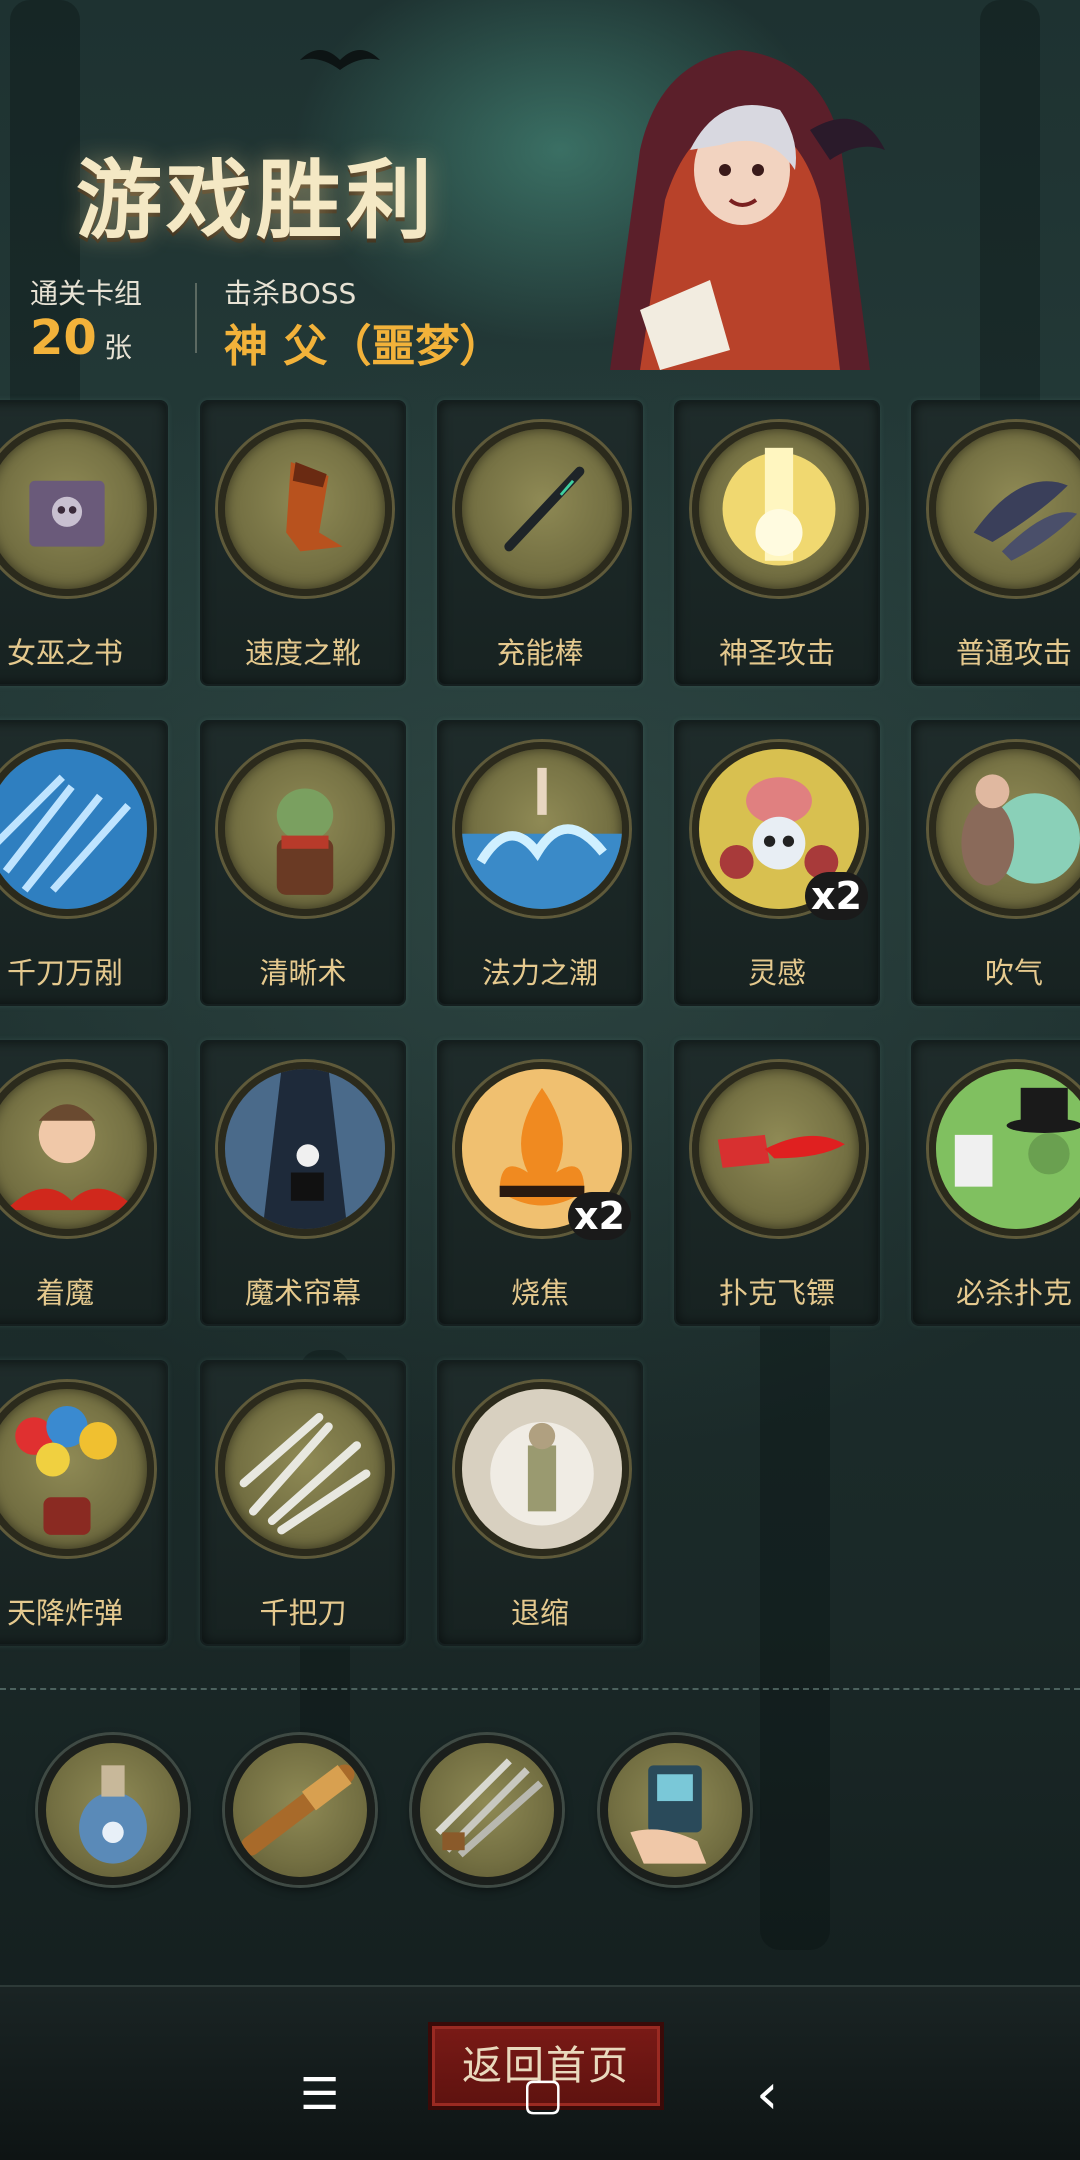  I want to click on card-name: 神圣攻击, so click(776, 653).